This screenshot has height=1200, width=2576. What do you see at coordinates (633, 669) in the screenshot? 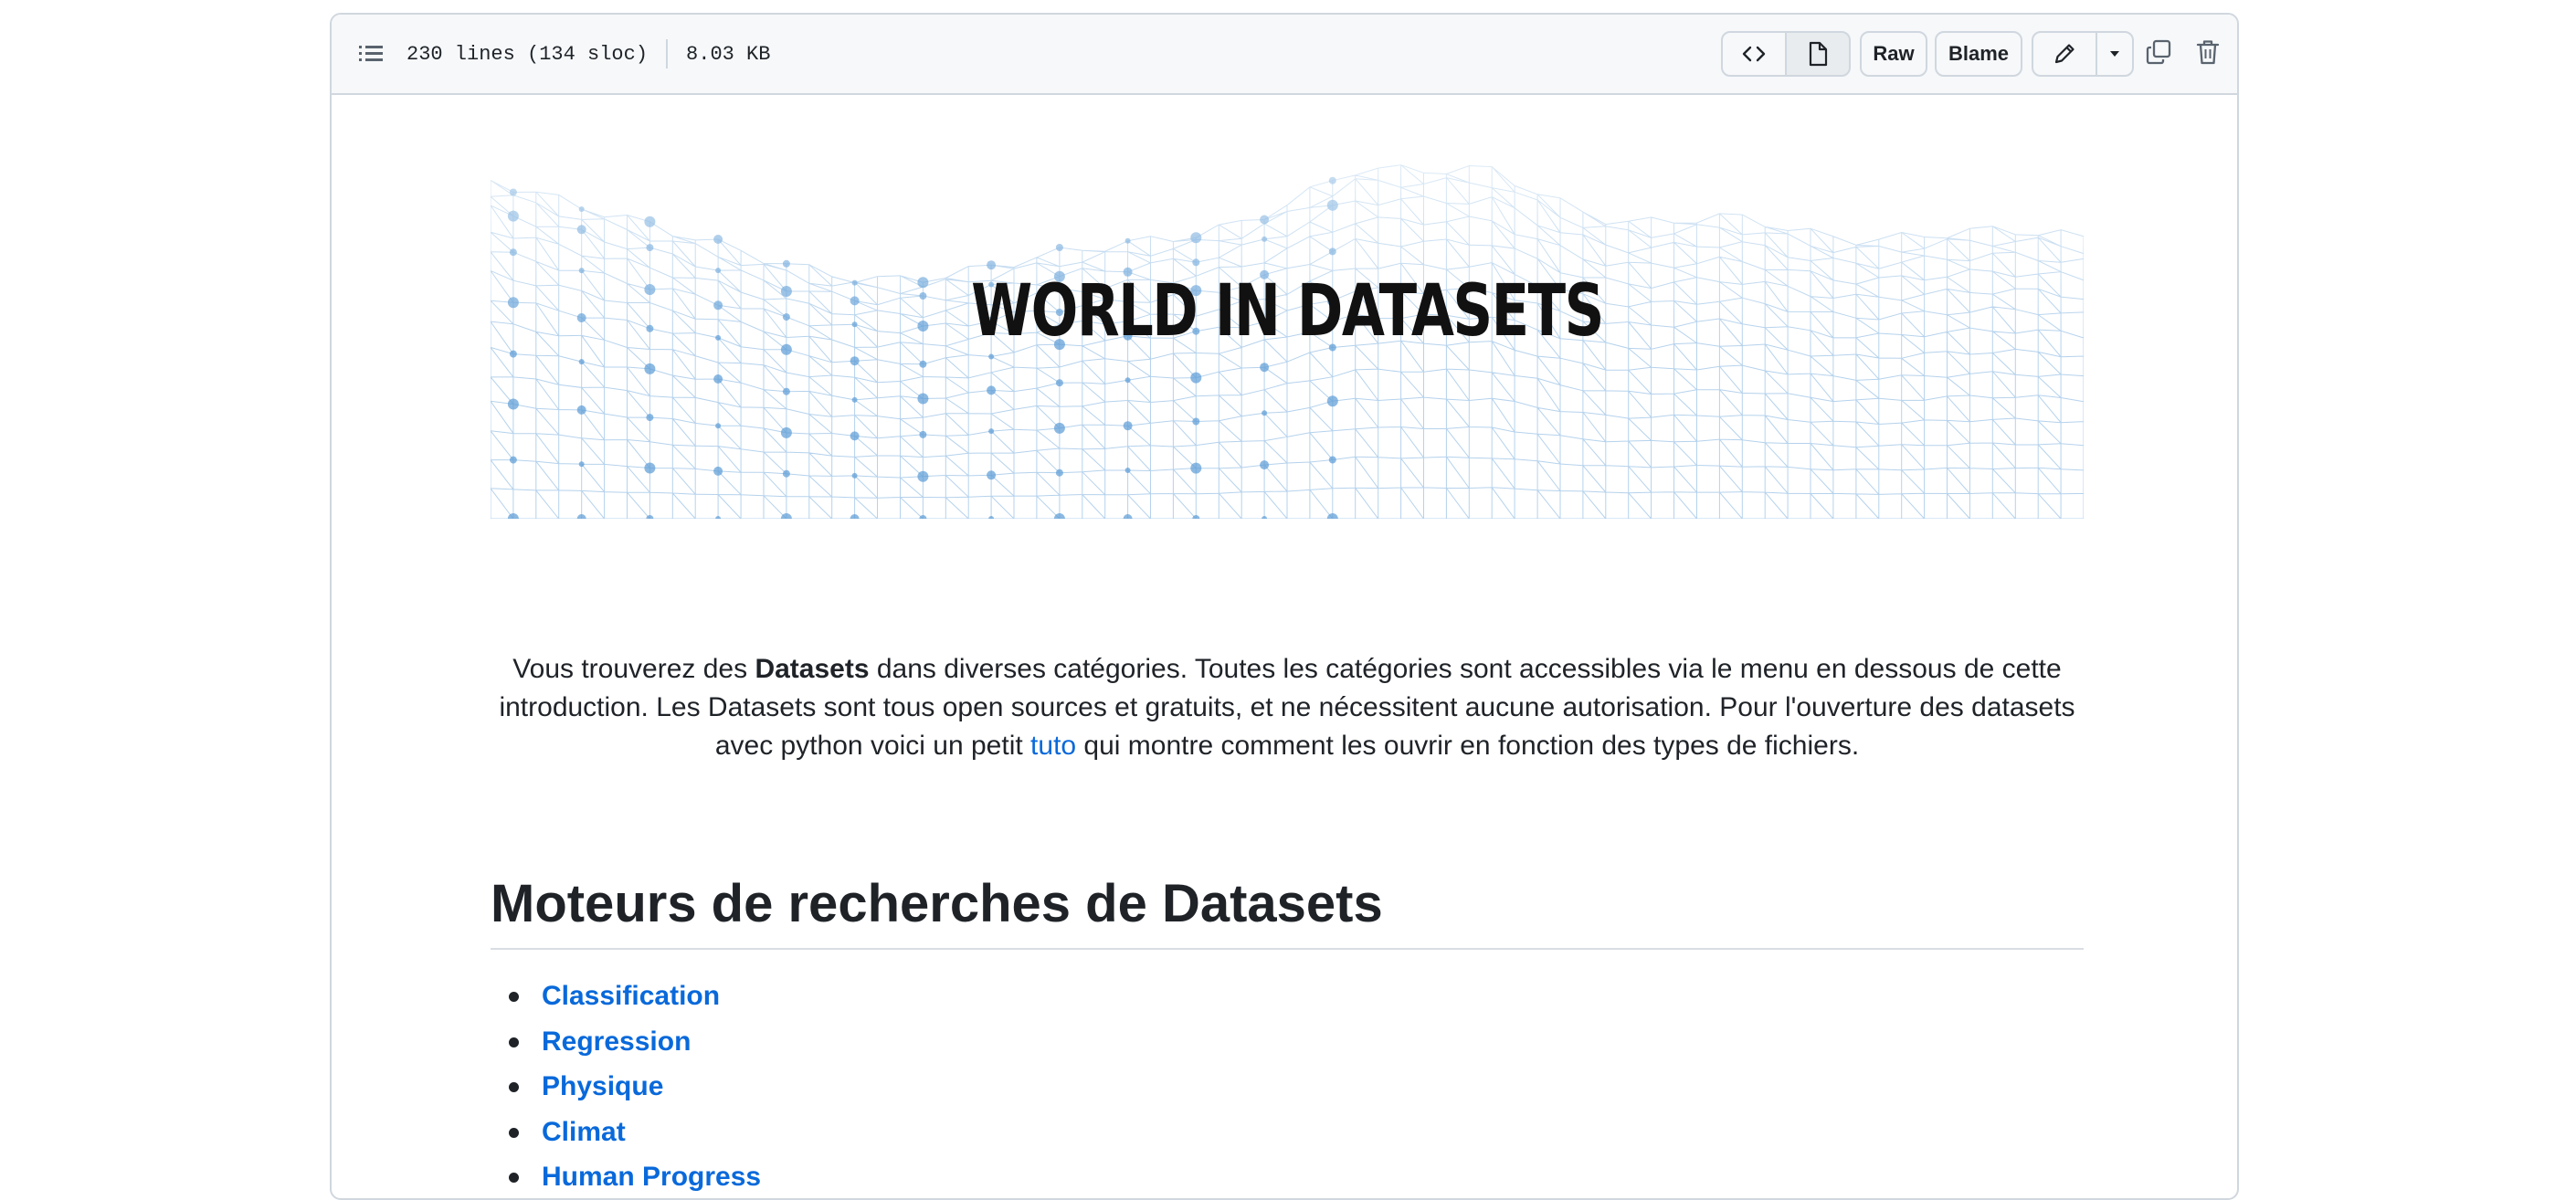
I see `intro-text: Vous trouverez des` at bounding box center [633, 669].